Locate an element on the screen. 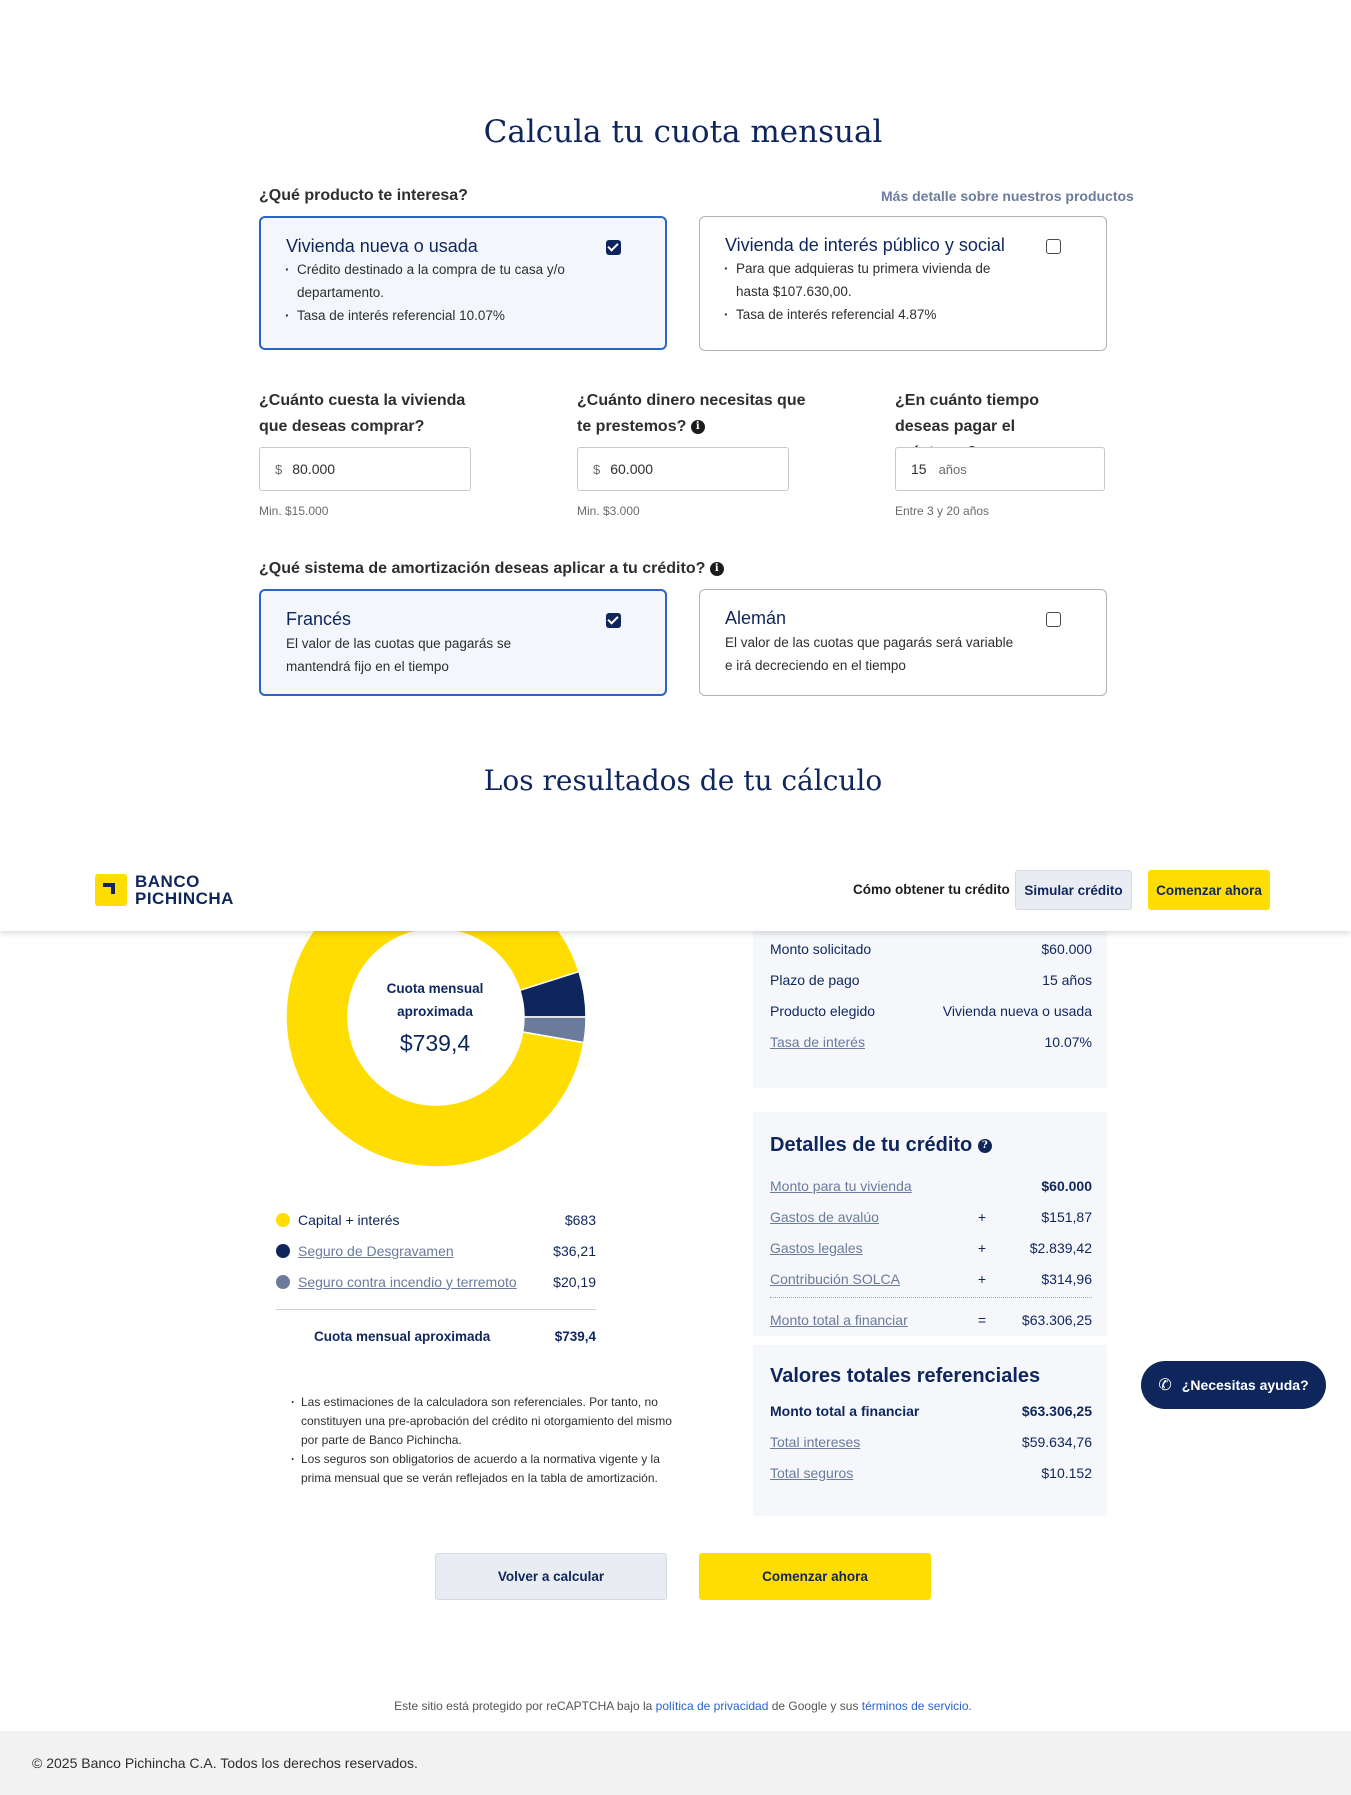  details-link: Gastos legales is located at coordinates (866, 1248).